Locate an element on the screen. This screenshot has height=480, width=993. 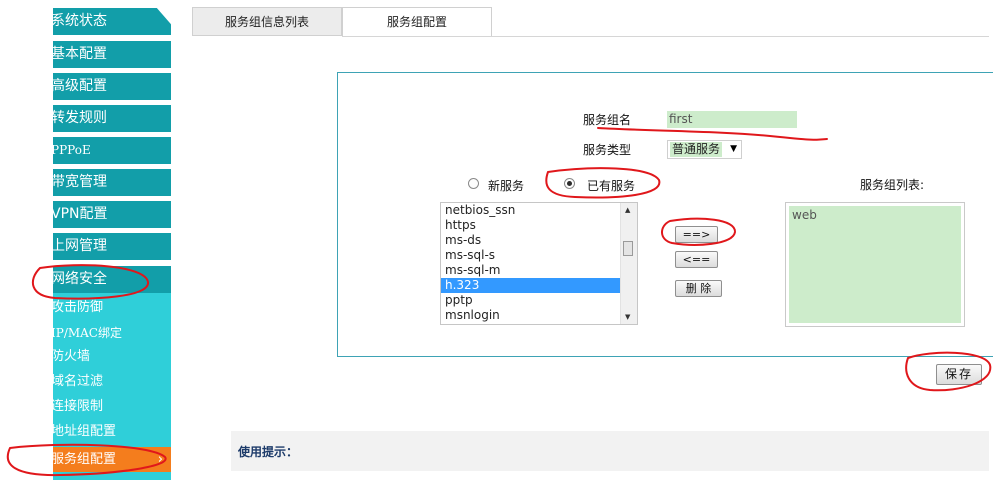
service-group-name-input is located at coordinates (732, 119).